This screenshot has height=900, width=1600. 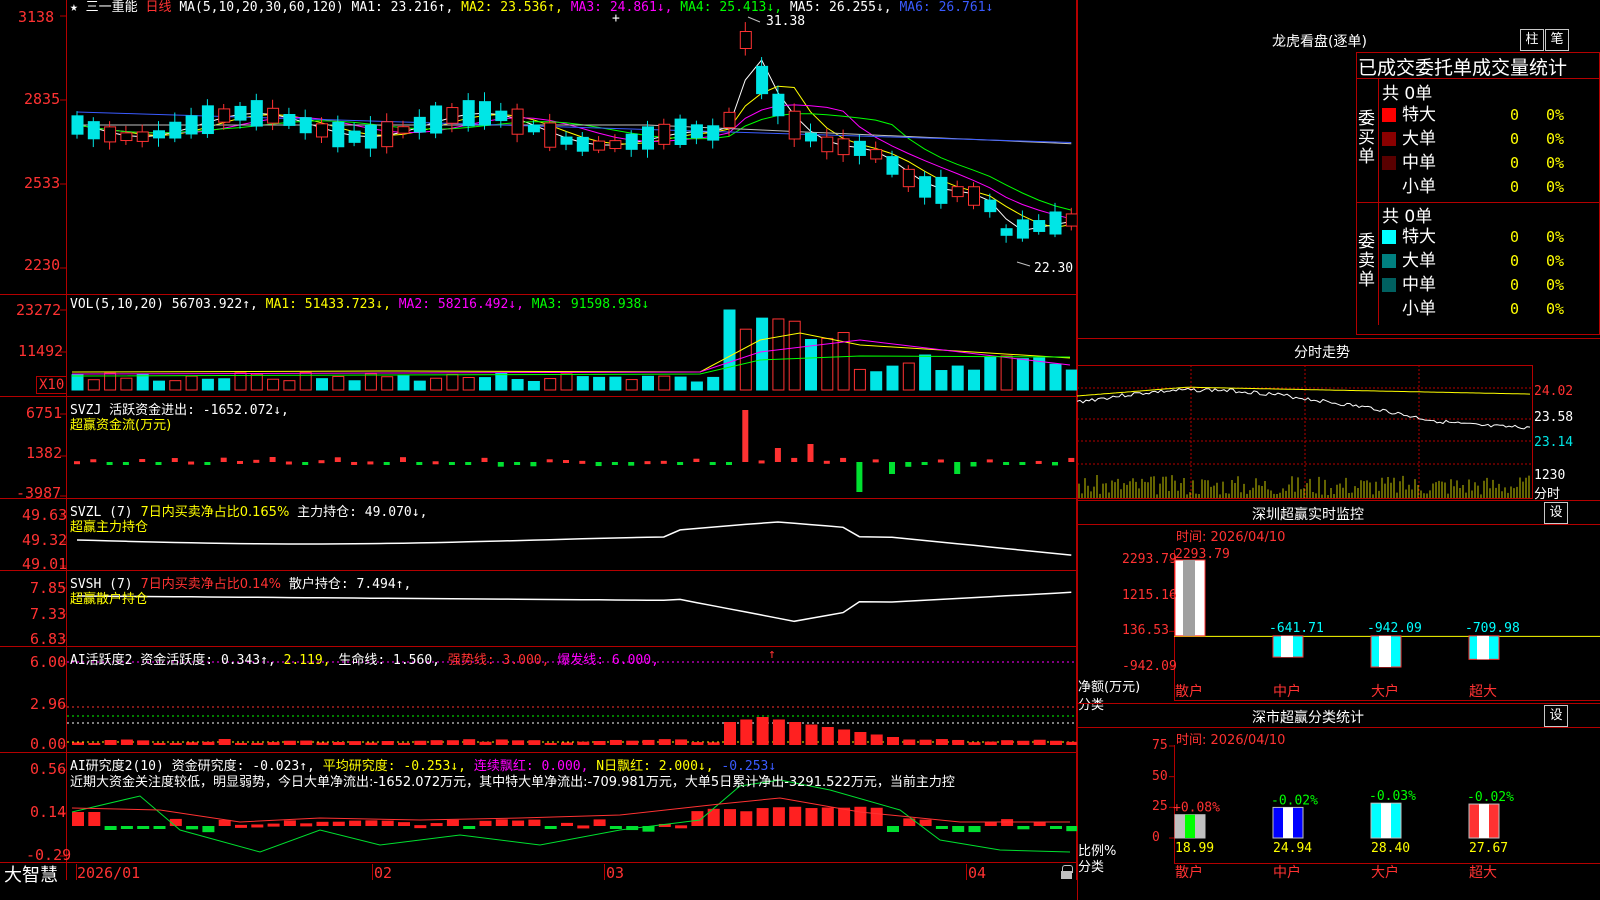 What do you see at coordinates (1555, 139) in the screenshot?
I see `lhb-buy-row-pct: 0%` at bounding box center [1555, 139].